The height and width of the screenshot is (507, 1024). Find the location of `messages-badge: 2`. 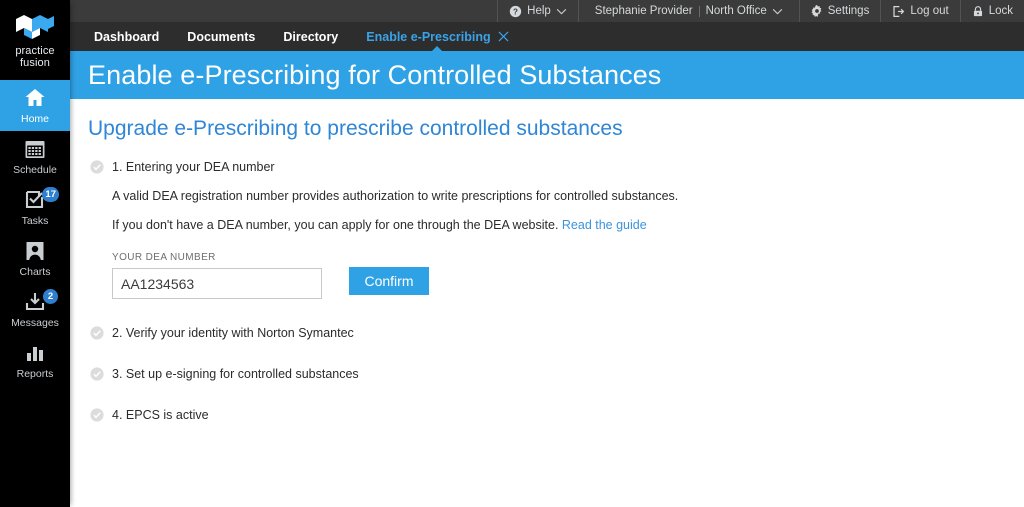

messages-badge: 2 is located at coordinates (50, 296).